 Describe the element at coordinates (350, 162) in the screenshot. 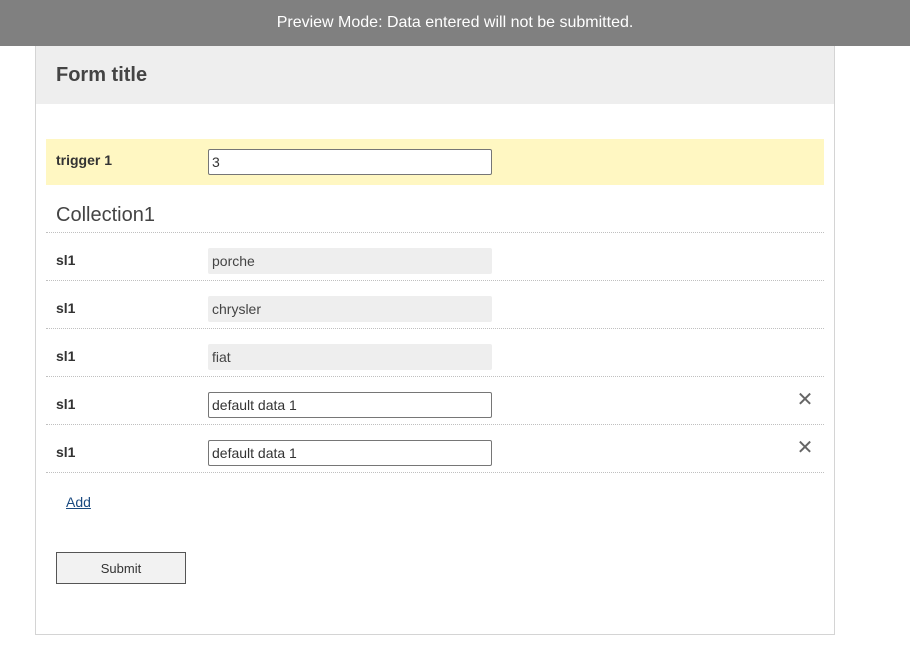

I see `trigger-input` at that location.